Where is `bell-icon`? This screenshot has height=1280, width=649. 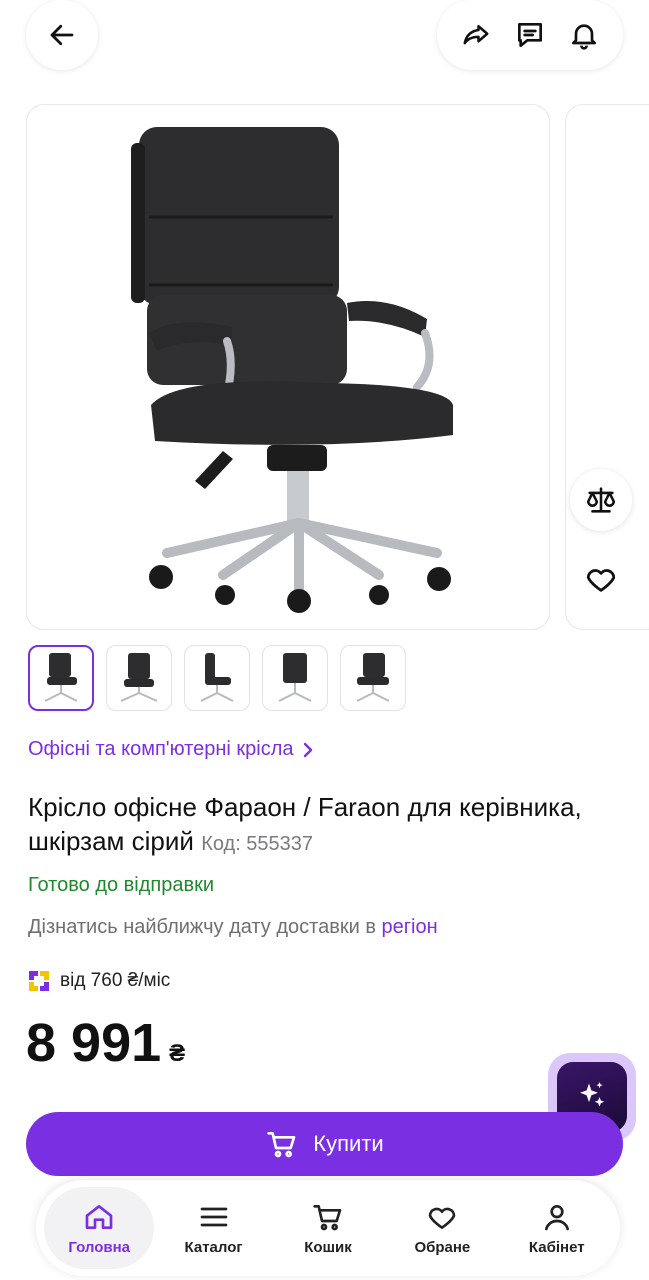
bell-icon is located at coordinates (584, 37).